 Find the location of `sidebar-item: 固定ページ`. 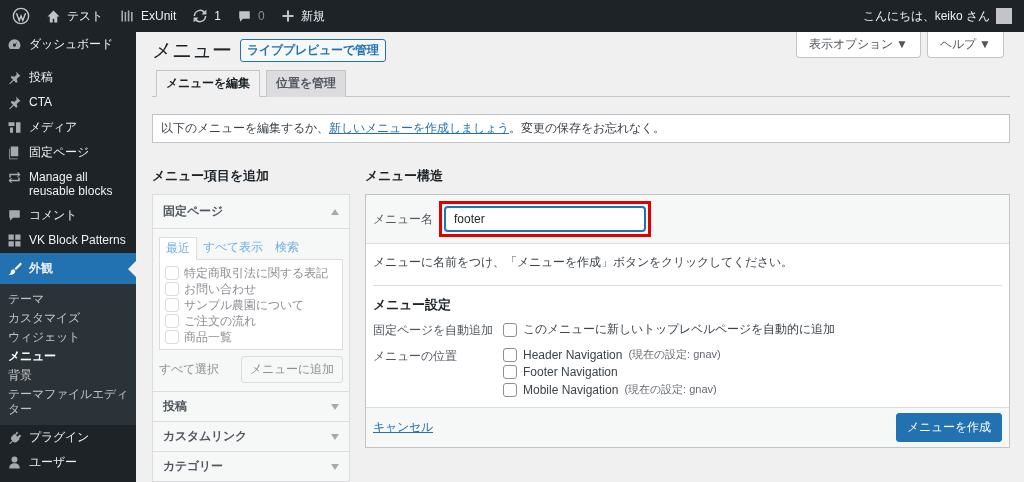

sidebar-item: 固定ページ is located at coordinates (68, 152).